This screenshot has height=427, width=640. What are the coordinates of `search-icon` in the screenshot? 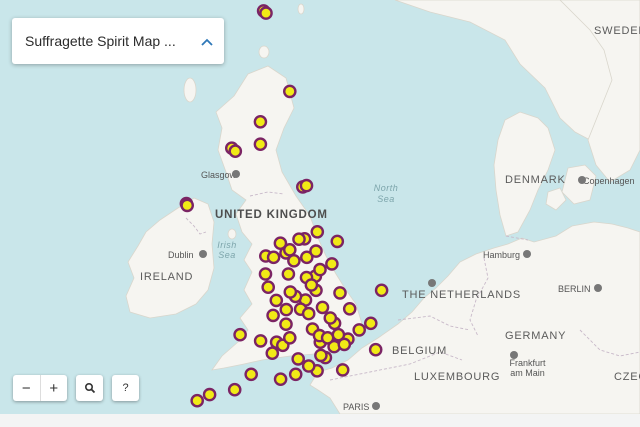 It's located at (89, 388).